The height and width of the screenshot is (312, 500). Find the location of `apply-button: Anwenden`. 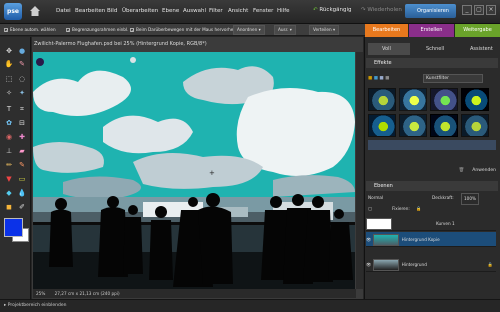

apply-button: Anwenden is located at coordinates (484, 170).